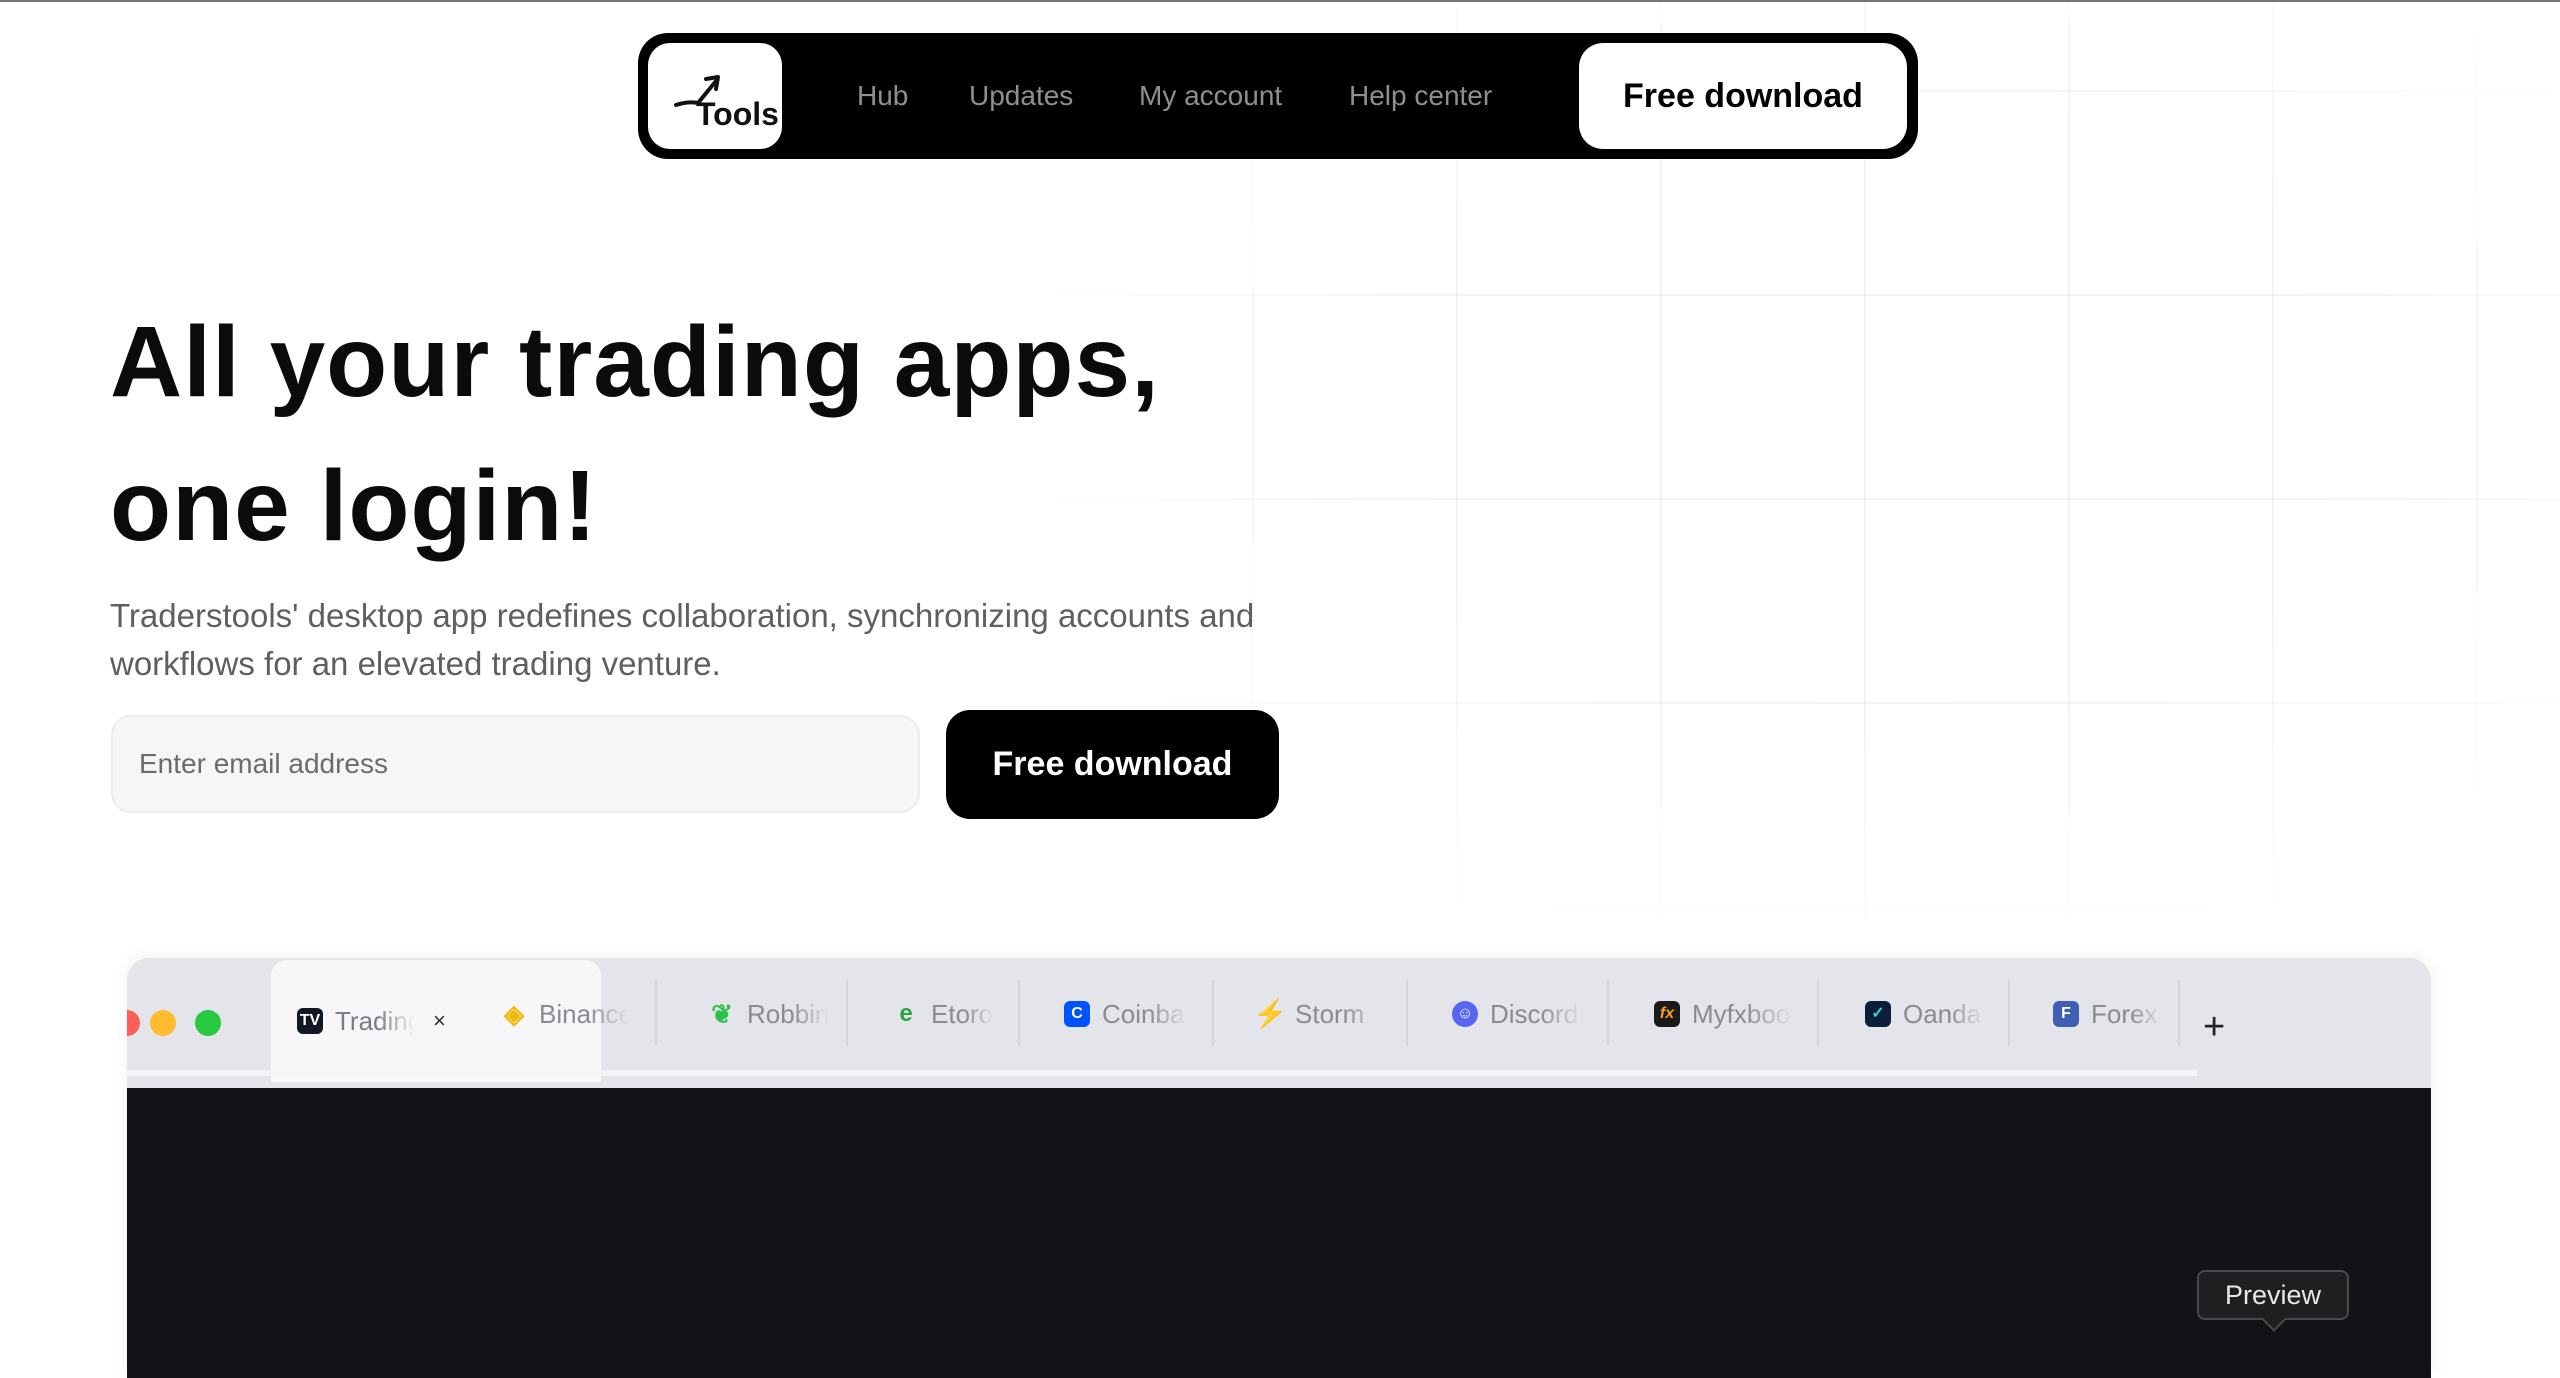  Describe the element at coordinates (310, 1021) in the screenshot. I see `tradingview-icon: TV` at that location.